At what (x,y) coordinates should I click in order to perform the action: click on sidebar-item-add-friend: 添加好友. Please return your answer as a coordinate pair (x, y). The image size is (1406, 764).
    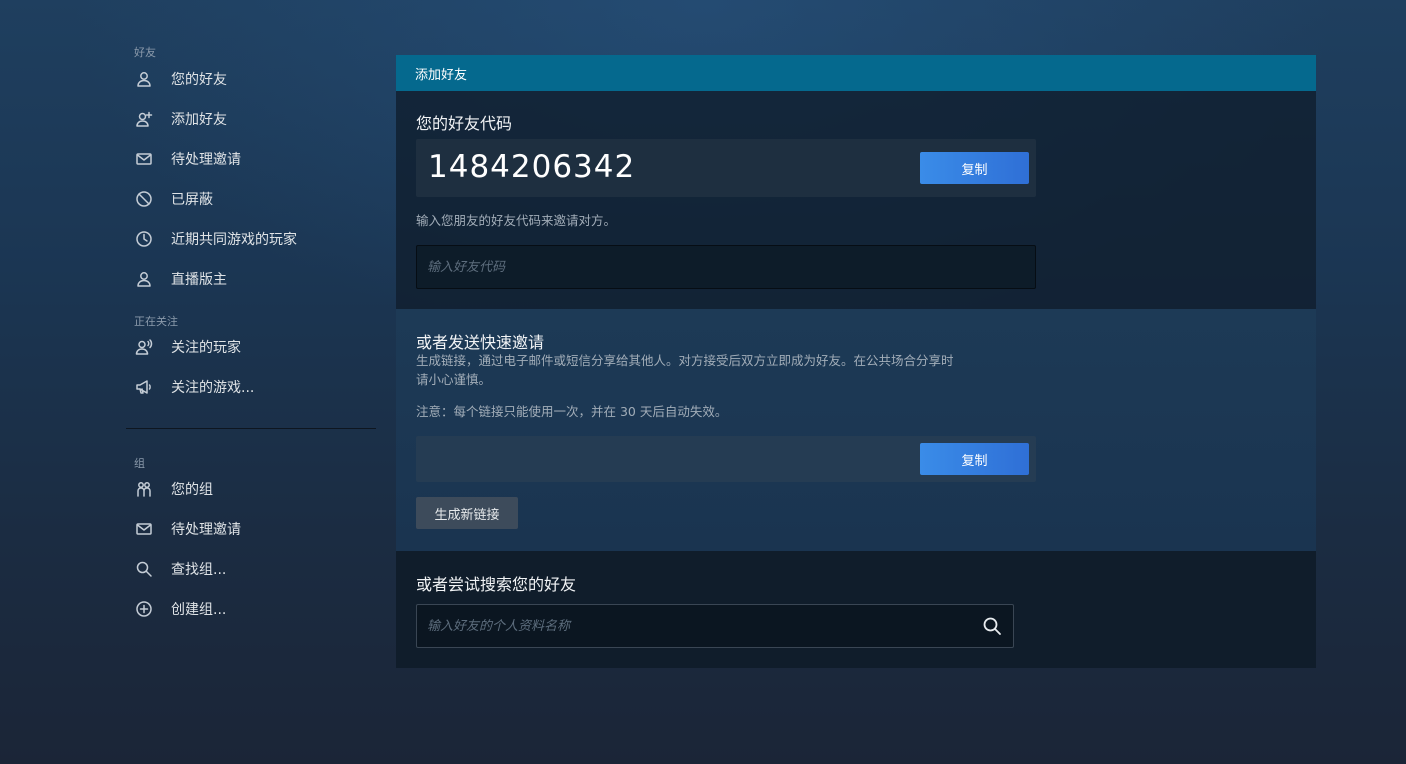
    Looking at the image, I should click on (254, 119).